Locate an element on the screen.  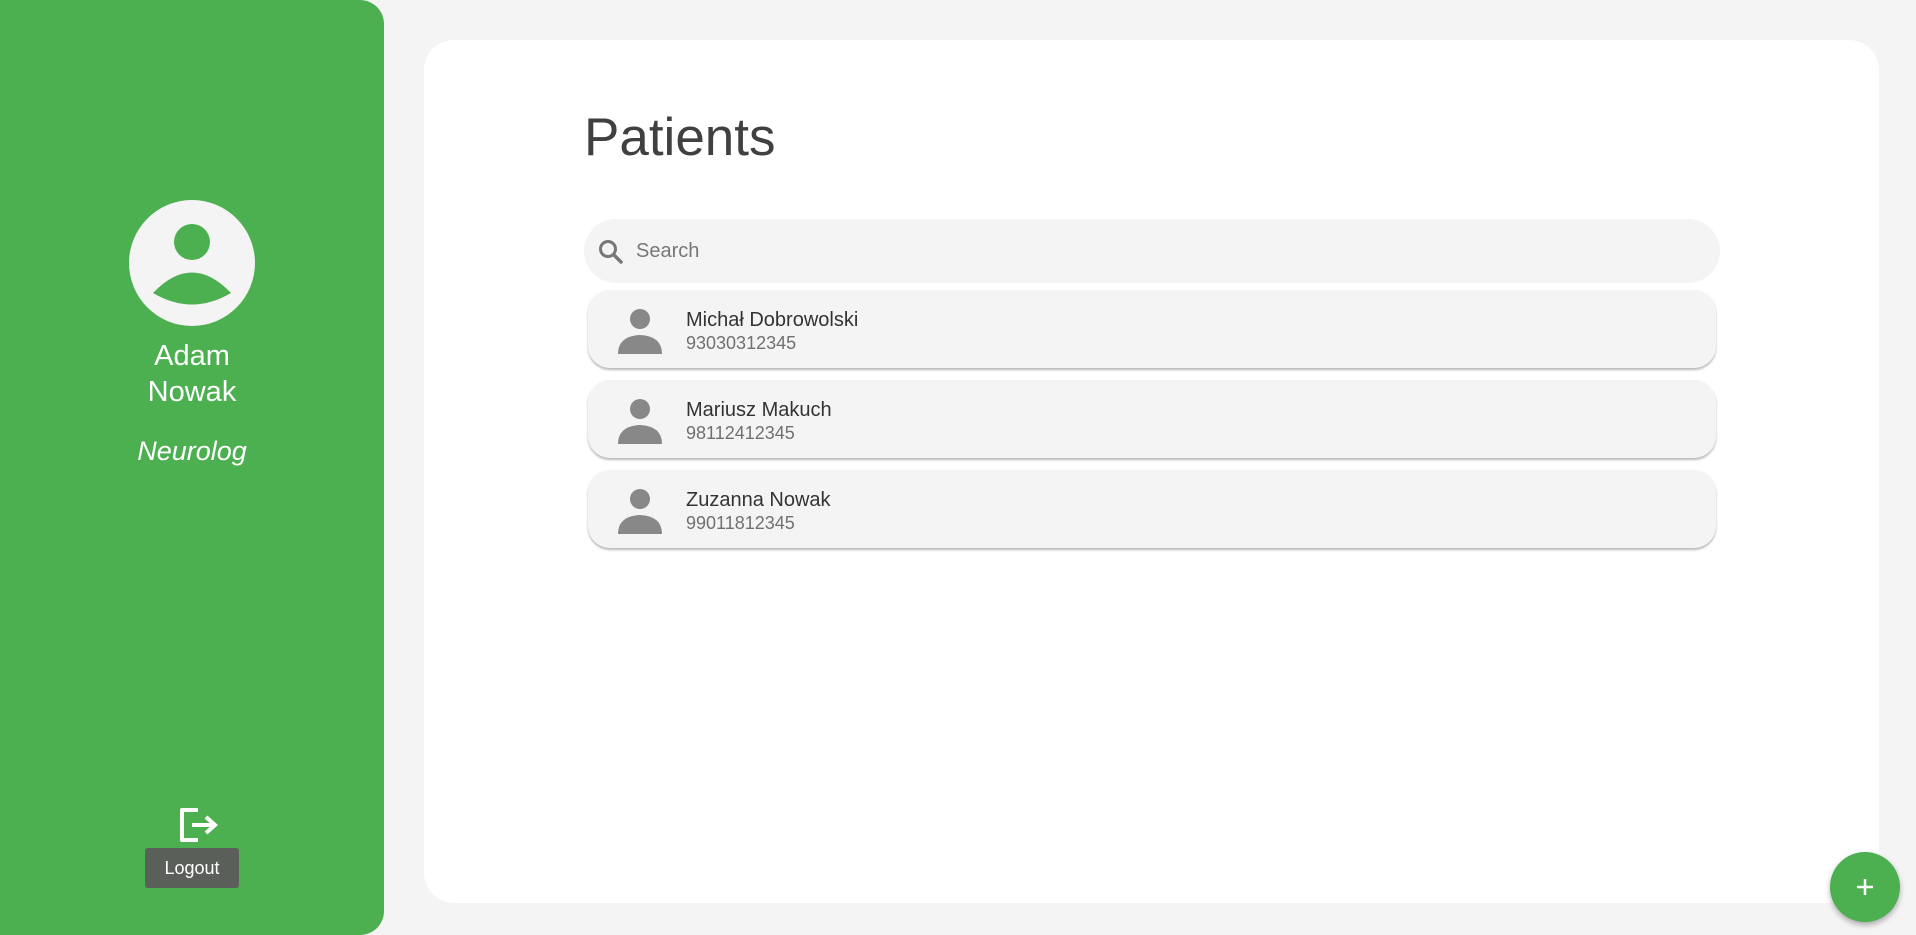
patient-pesel: 99011812345 is located at coordinates (740, 523).